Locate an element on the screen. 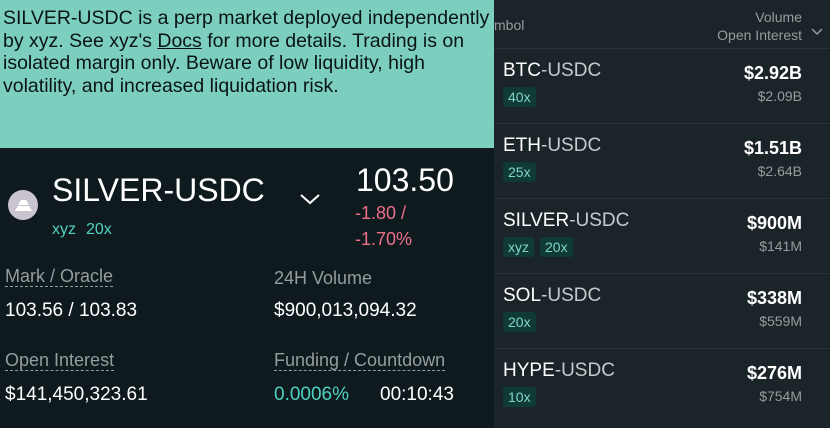 The height and width of the screenshot is (428, 830). volume-column-header: Volume Open Interest is located at coordinates (759, 26).